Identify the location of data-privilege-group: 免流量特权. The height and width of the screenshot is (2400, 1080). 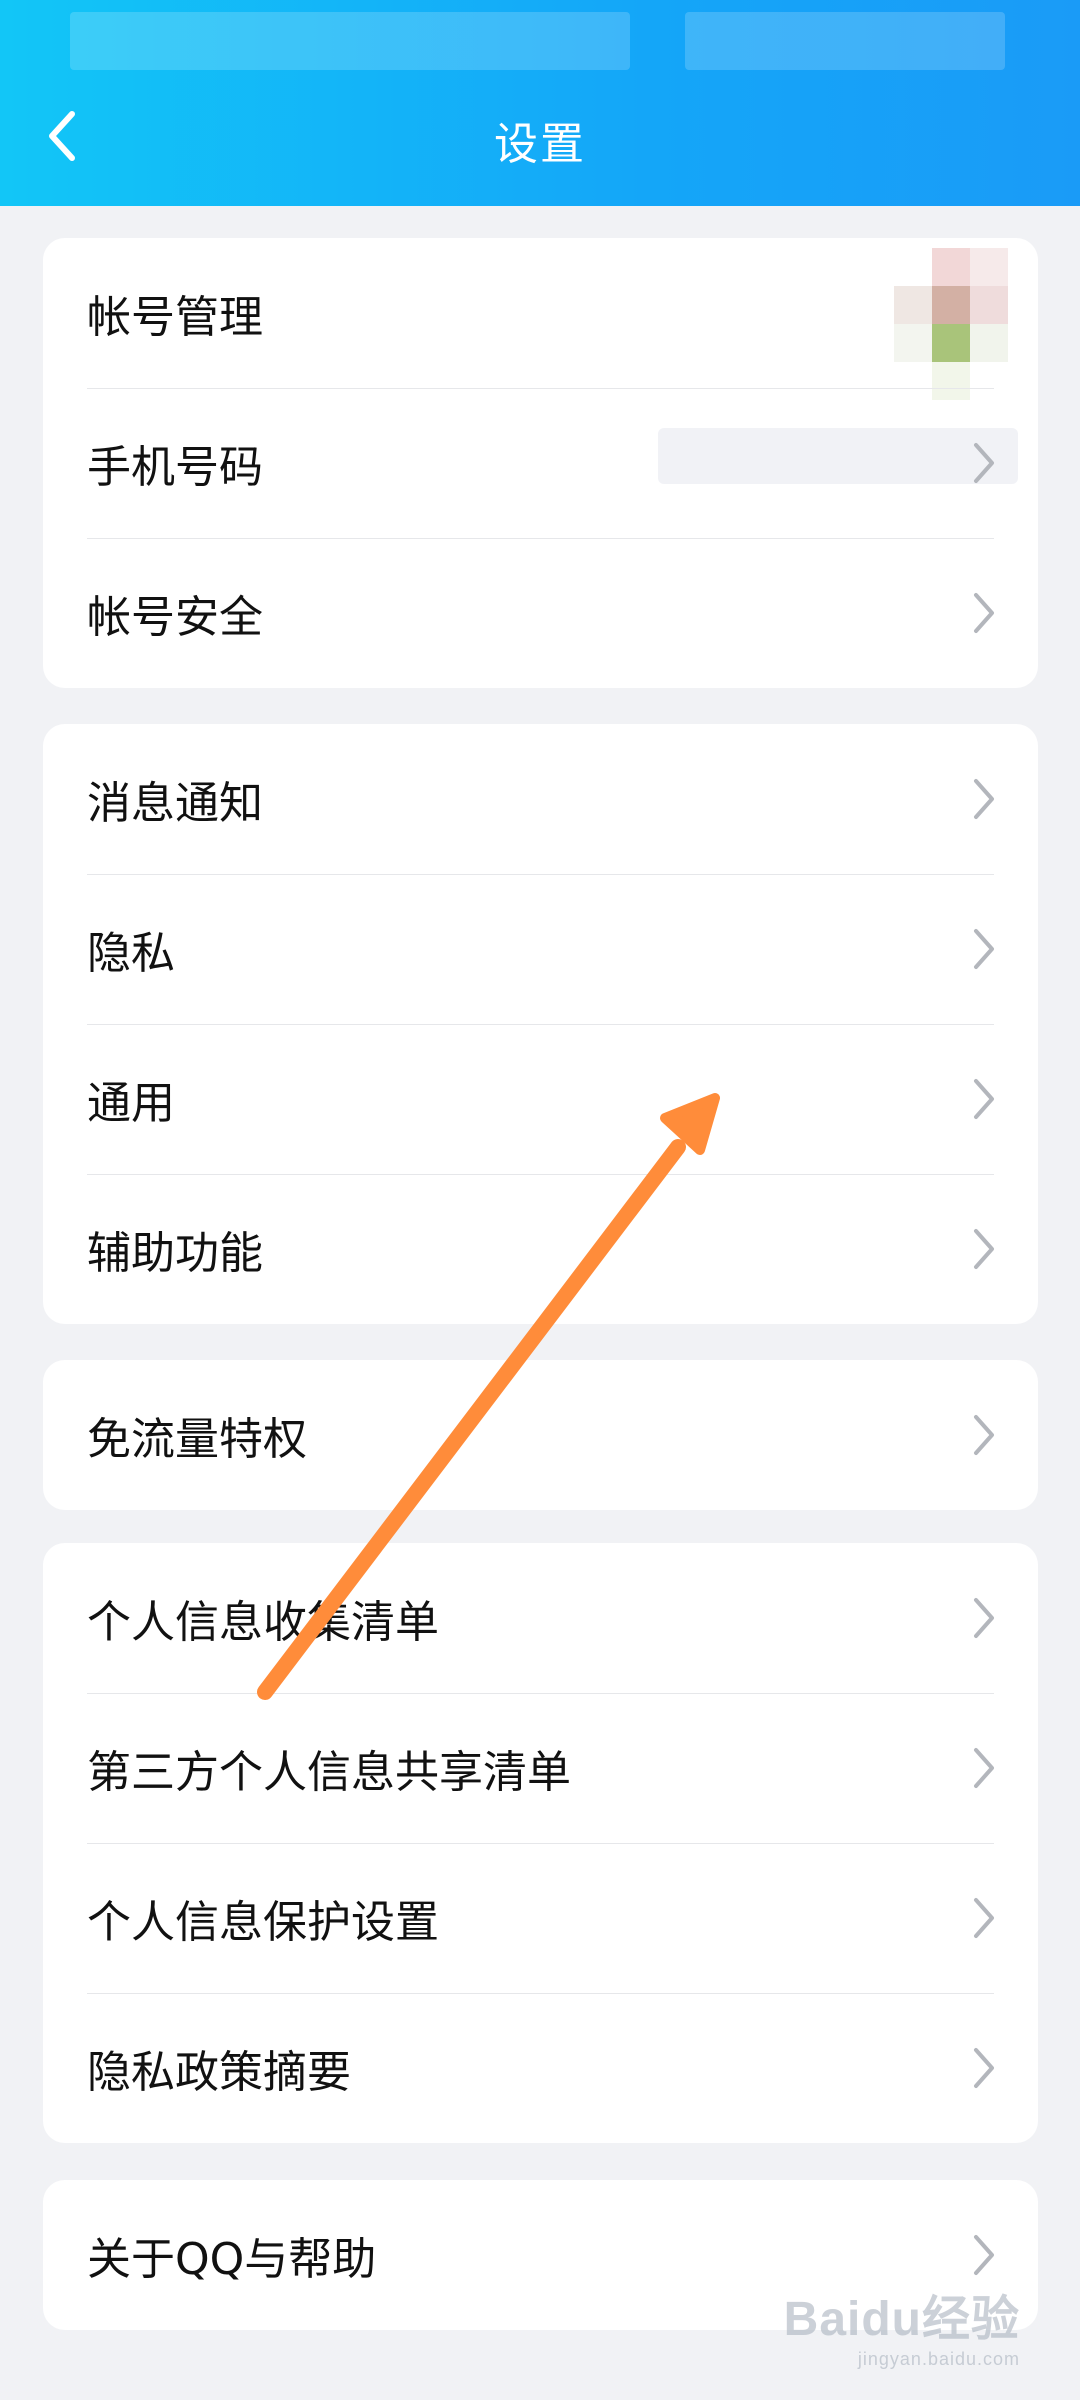
(540, 1435).